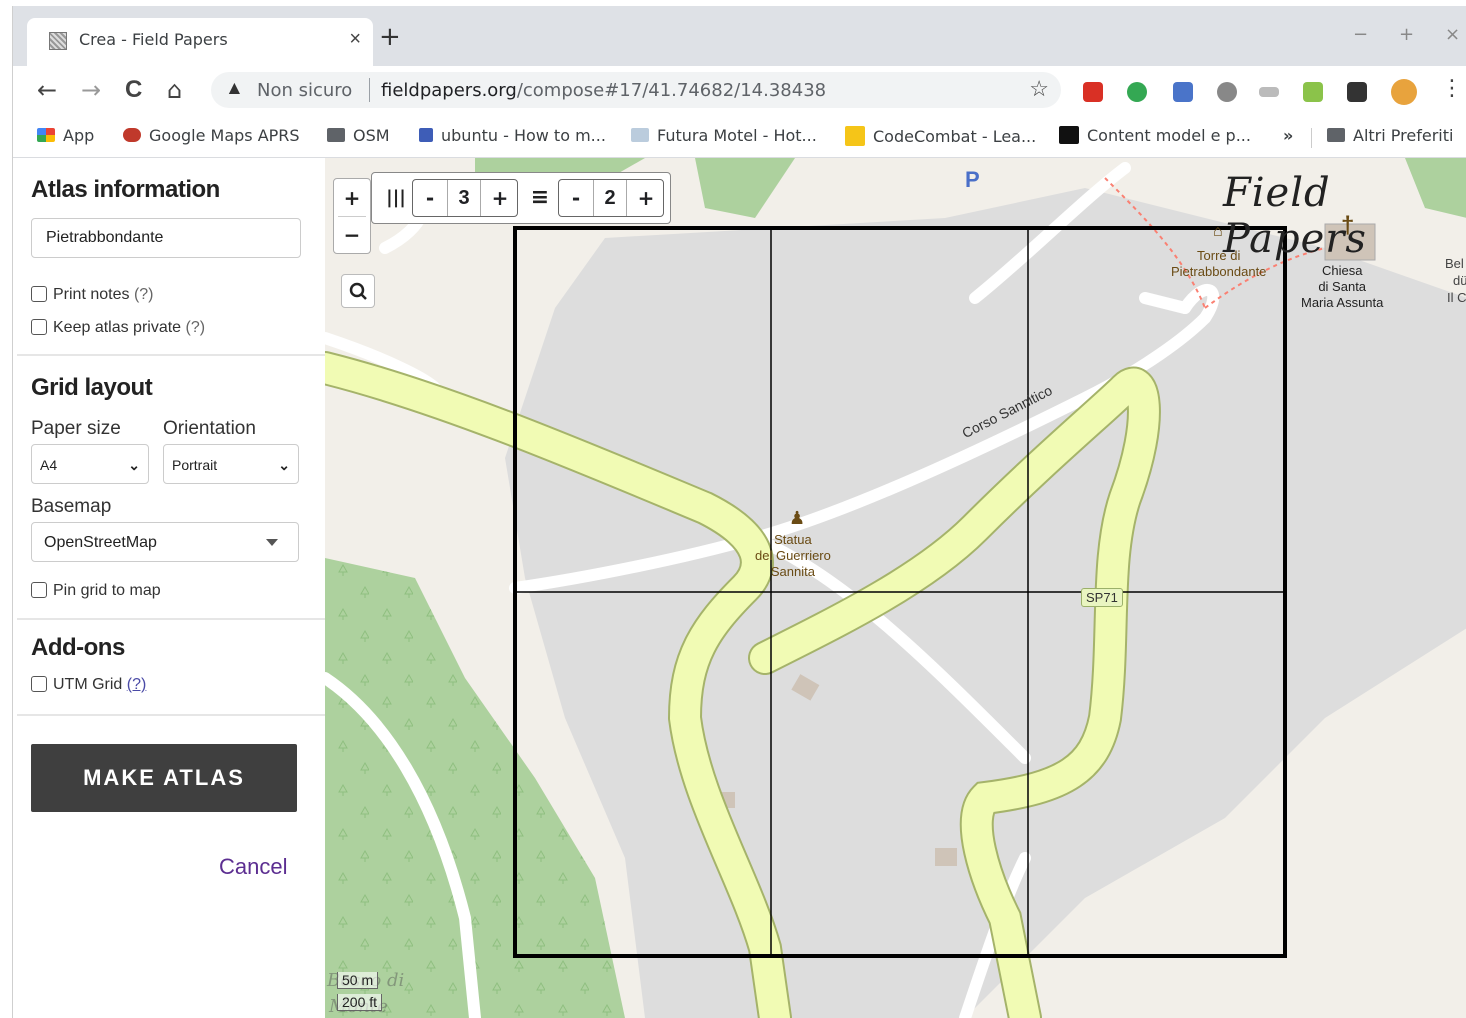 The height and width of the screenshot is (1018, 1466). Describe the element at coordinates (1288, 135) in the screenshot. I see `bookmarks-overflow-button: »` at that location.